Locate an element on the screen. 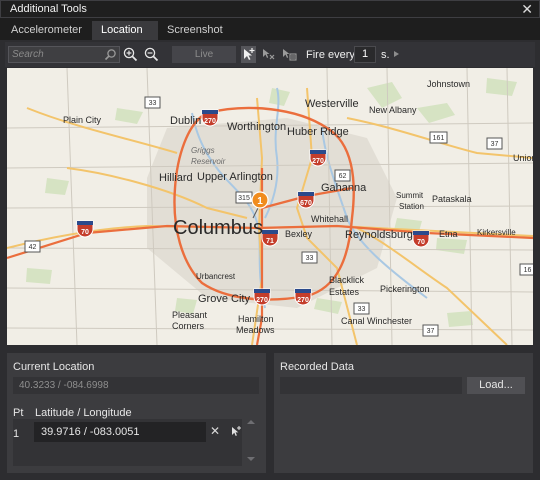 This screenshot has height=480, width=540. city-pataskala: Pataskala is located at coordinates (452, 199).